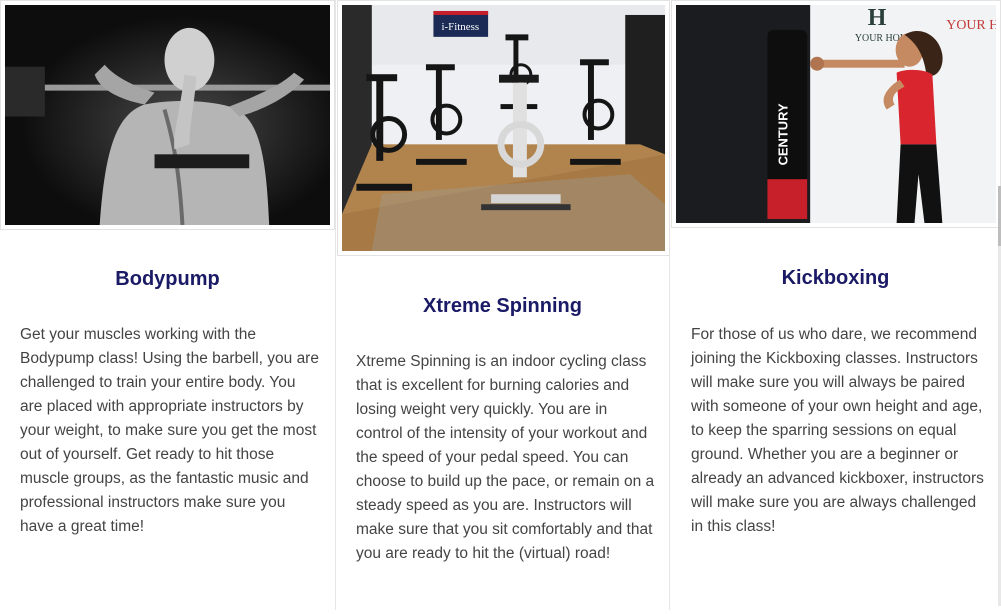 The height and width of the screenshot is (614, 1001). I want to click on card-title: Bodypump, so click(167, 279).